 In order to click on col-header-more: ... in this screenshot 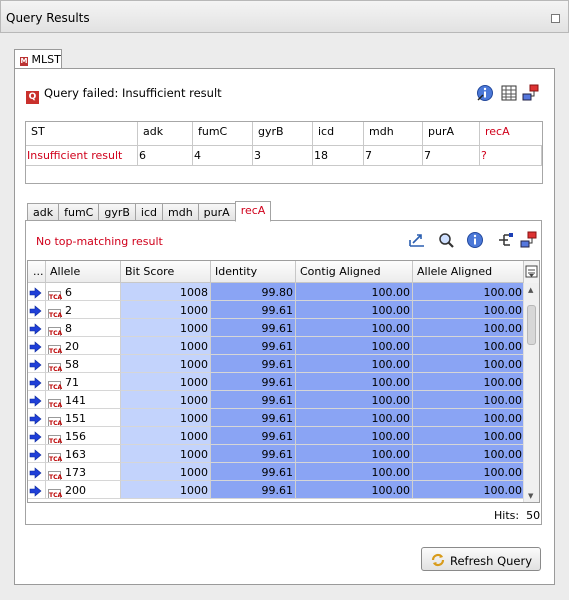, I will do `click(37, 271)`.